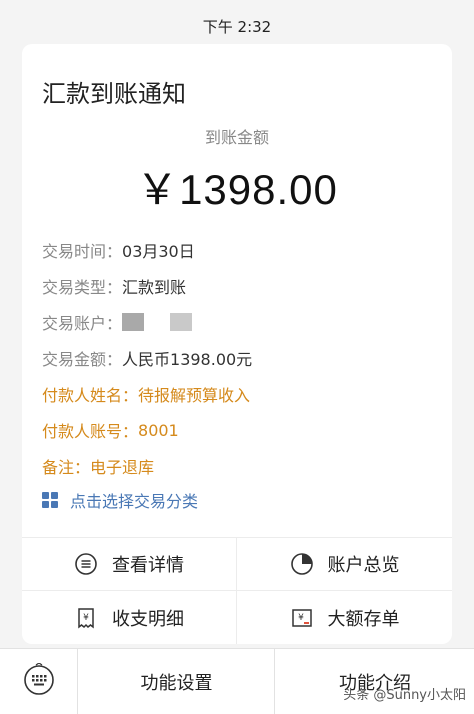 This screenshot has width=474, height=714. What do you see at coordinates (50, 500) in the screenshot?
I see `grid-icon` at bounding box center [50, 500].